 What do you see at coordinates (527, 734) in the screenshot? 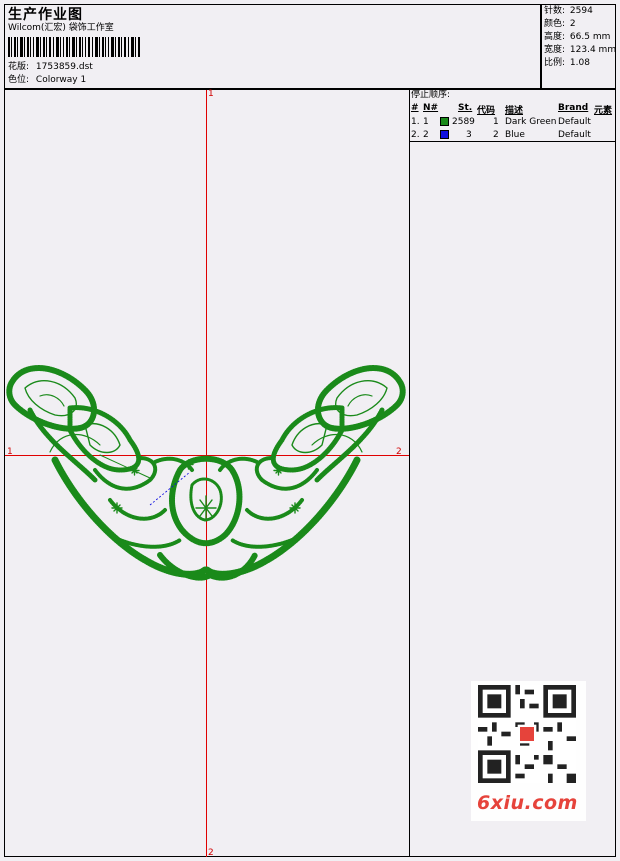
I see `qr-code-image` at bounding box center [527, 734].